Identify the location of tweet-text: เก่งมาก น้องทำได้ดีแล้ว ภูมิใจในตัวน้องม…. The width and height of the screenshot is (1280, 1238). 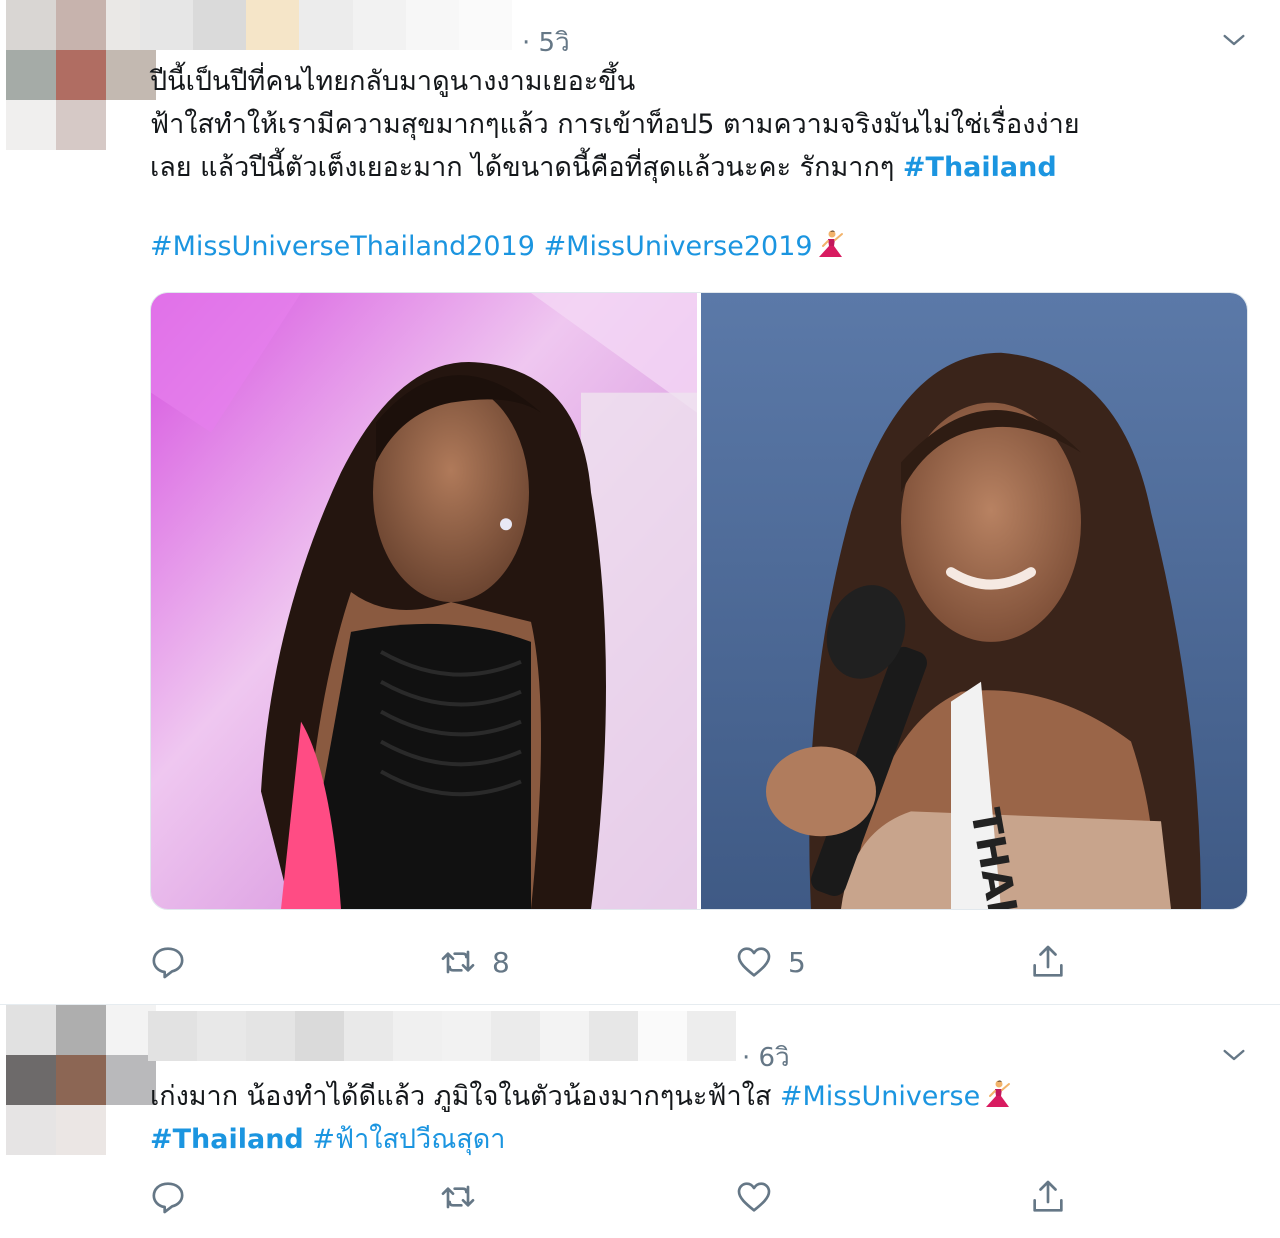
(581, 1118).